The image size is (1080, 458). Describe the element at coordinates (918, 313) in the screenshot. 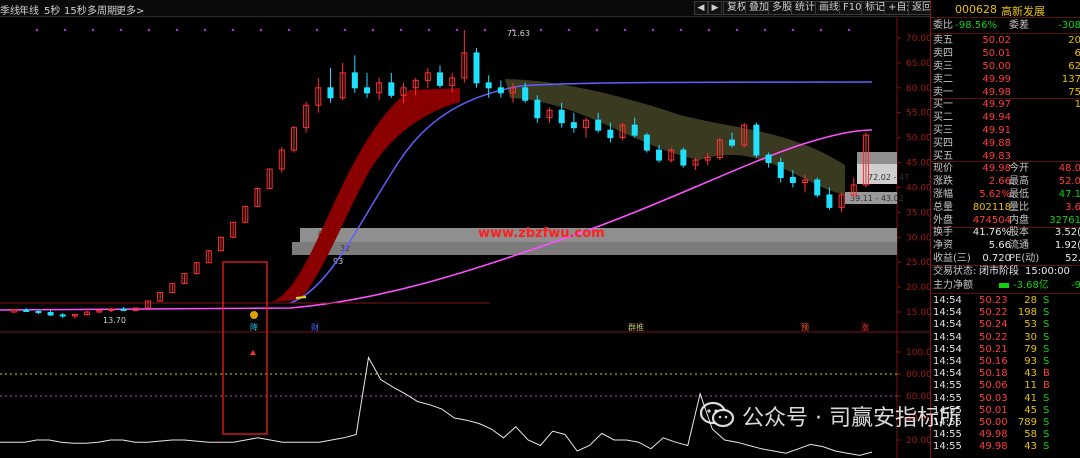

I see `price-axis-label: 15.00` at that location.